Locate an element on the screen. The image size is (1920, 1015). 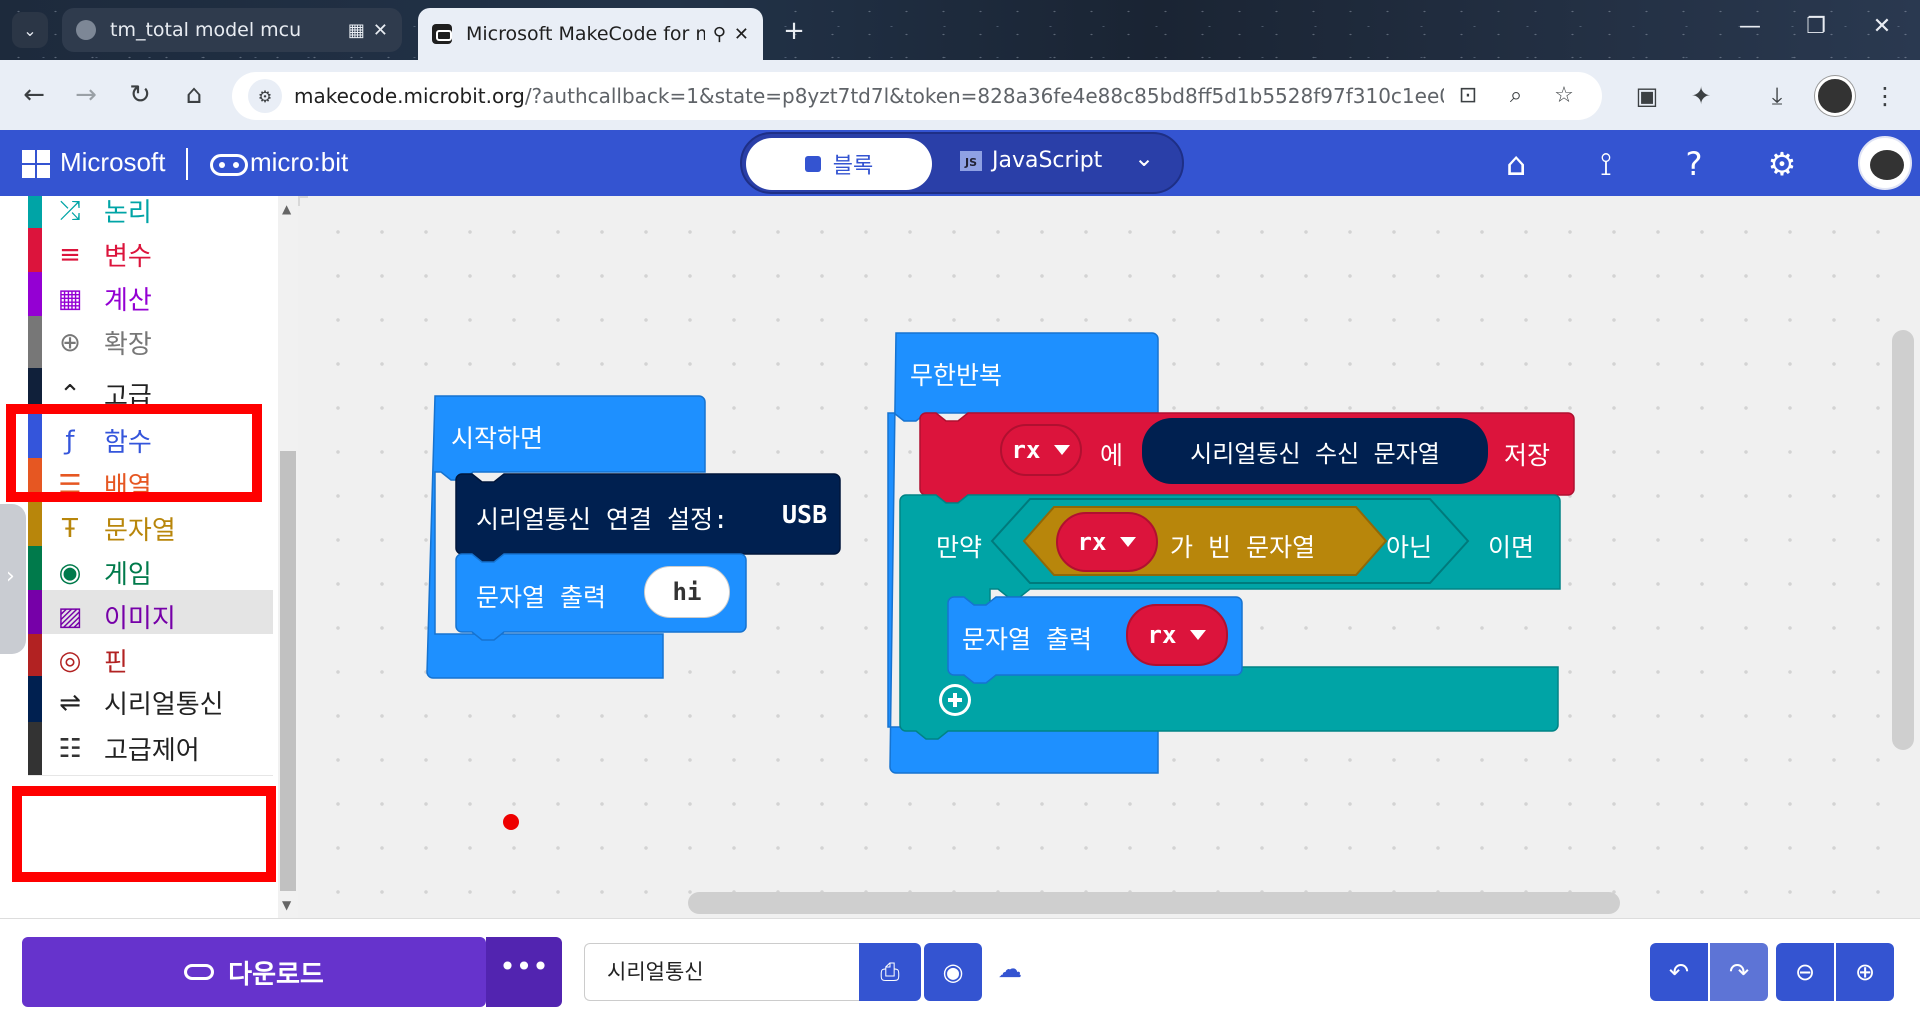
redo-icon: ↷ is located at coordinates (1739, 972).